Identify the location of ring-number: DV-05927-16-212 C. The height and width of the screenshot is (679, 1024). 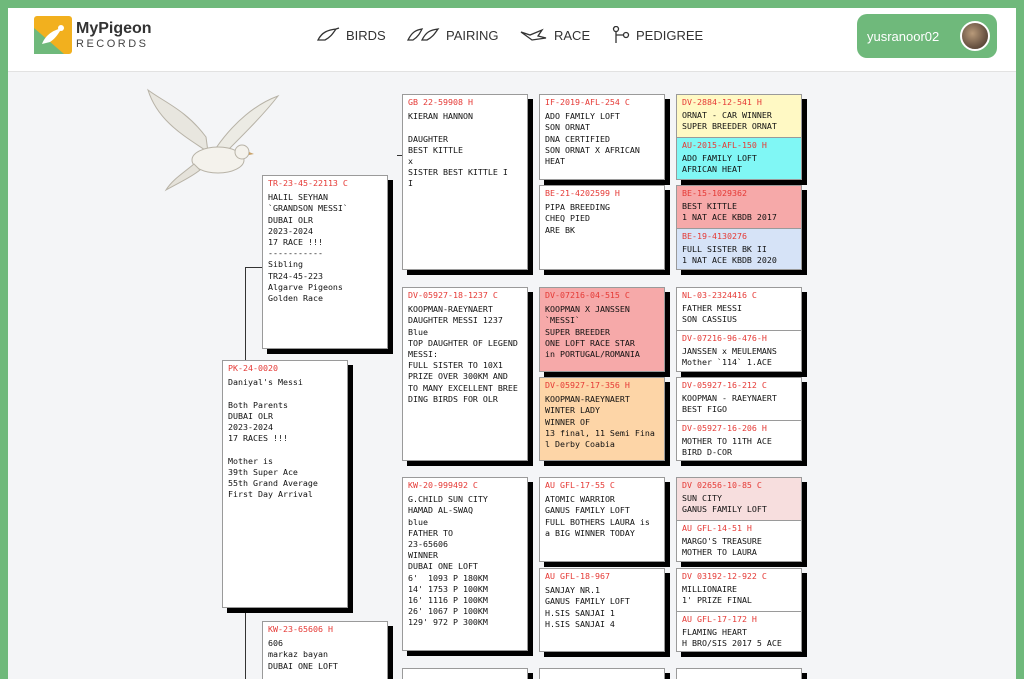
(724, 385).